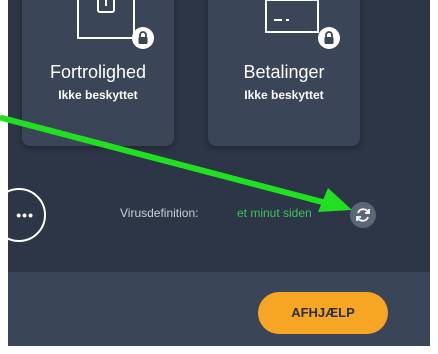 This screenshot has width=438, height=354. Describe the element at coordinates (106, 19) in the screenshot. I see `document-icon` at that location.